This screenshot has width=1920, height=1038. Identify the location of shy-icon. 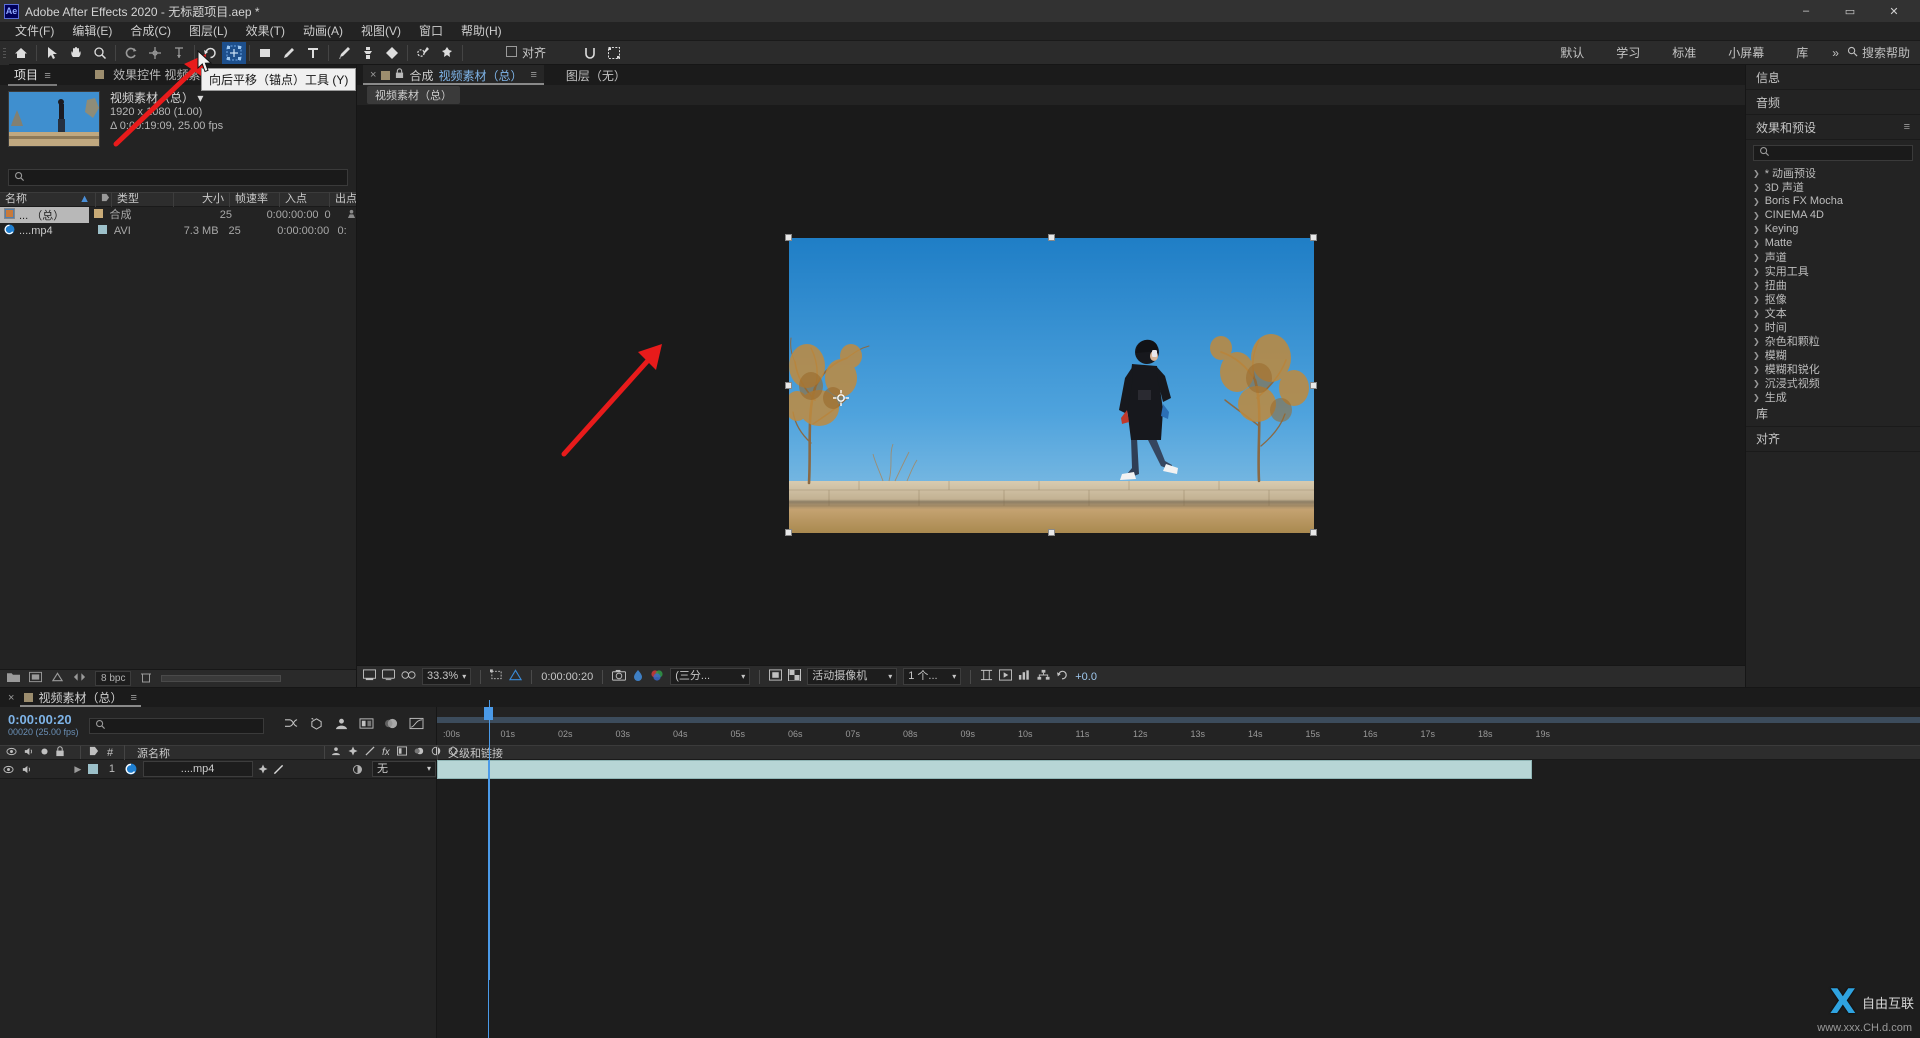
(336, 752).